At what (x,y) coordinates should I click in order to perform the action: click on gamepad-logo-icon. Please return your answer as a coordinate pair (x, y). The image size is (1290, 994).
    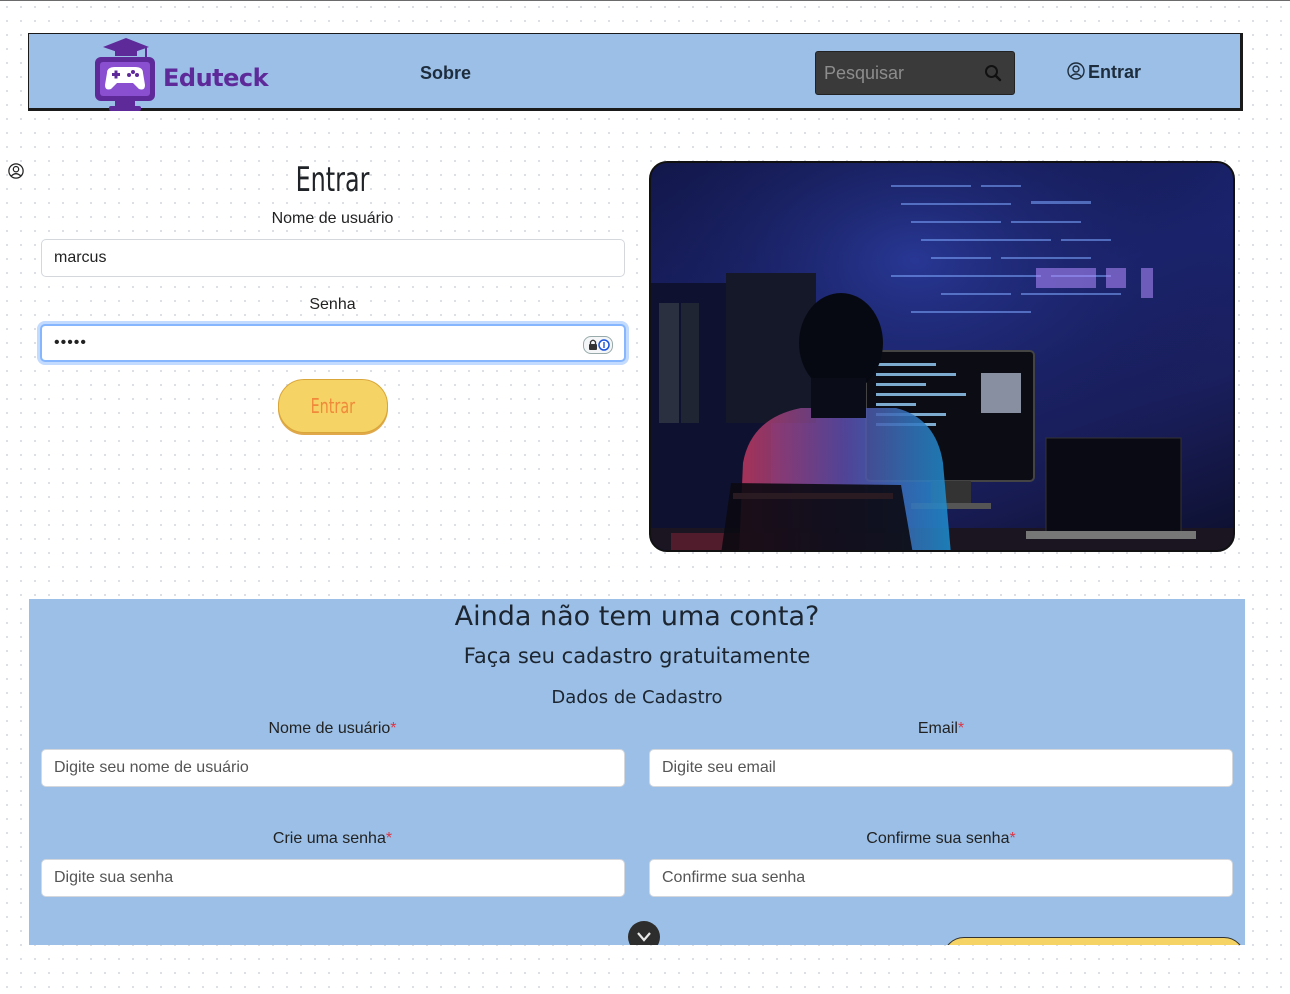
    Looking at the image, I should click on (125, 74).